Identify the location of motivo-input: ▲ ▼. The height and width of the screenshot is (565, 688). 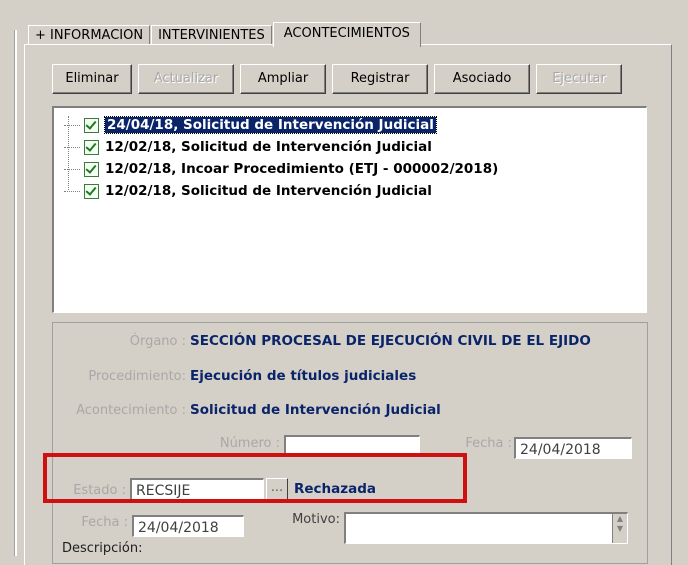
(486, 528).